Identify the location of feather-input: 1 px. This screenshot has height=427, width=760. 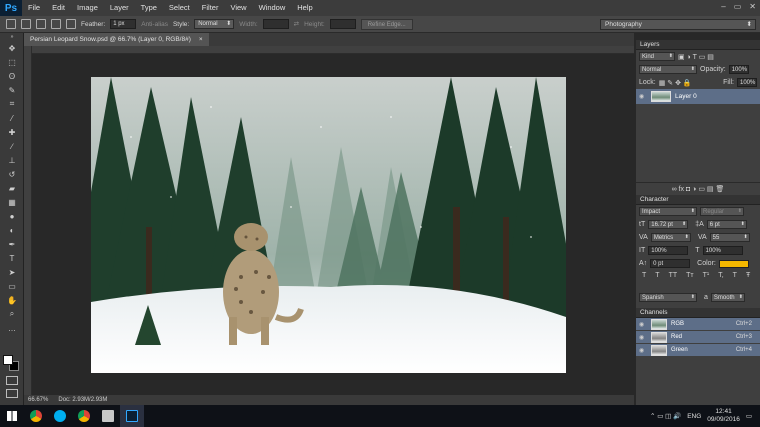
(123, 24).